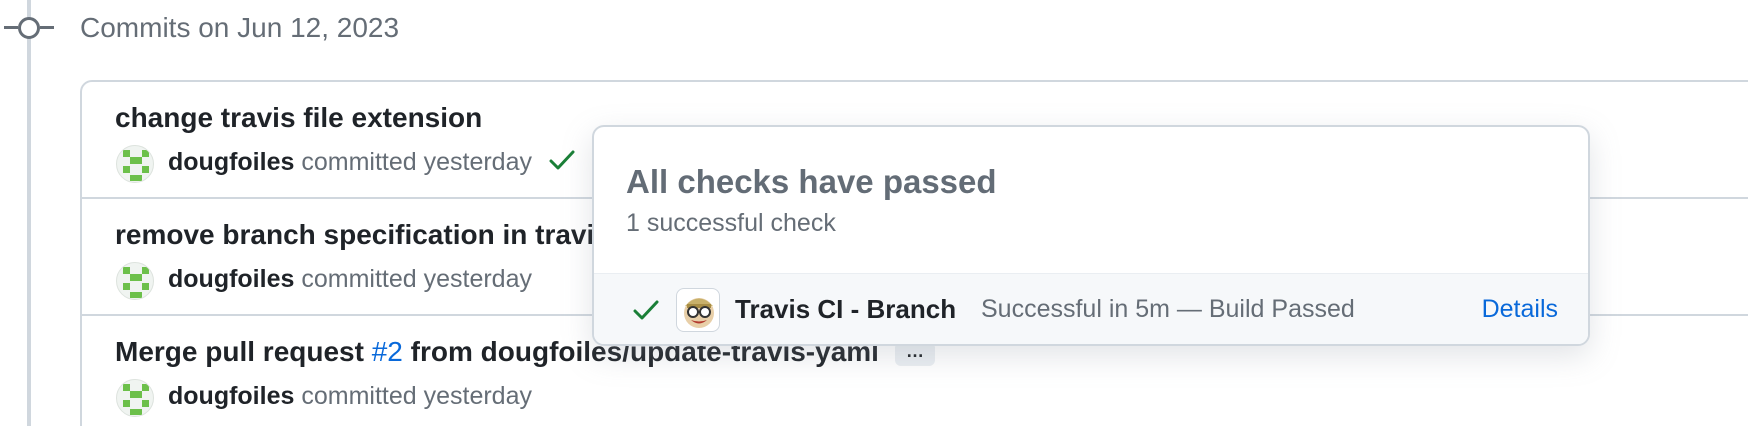  What do you see at coordinates (1520, 309) in the screenshot?
I see `details-link: Details` at bounding box center [1520, 309].